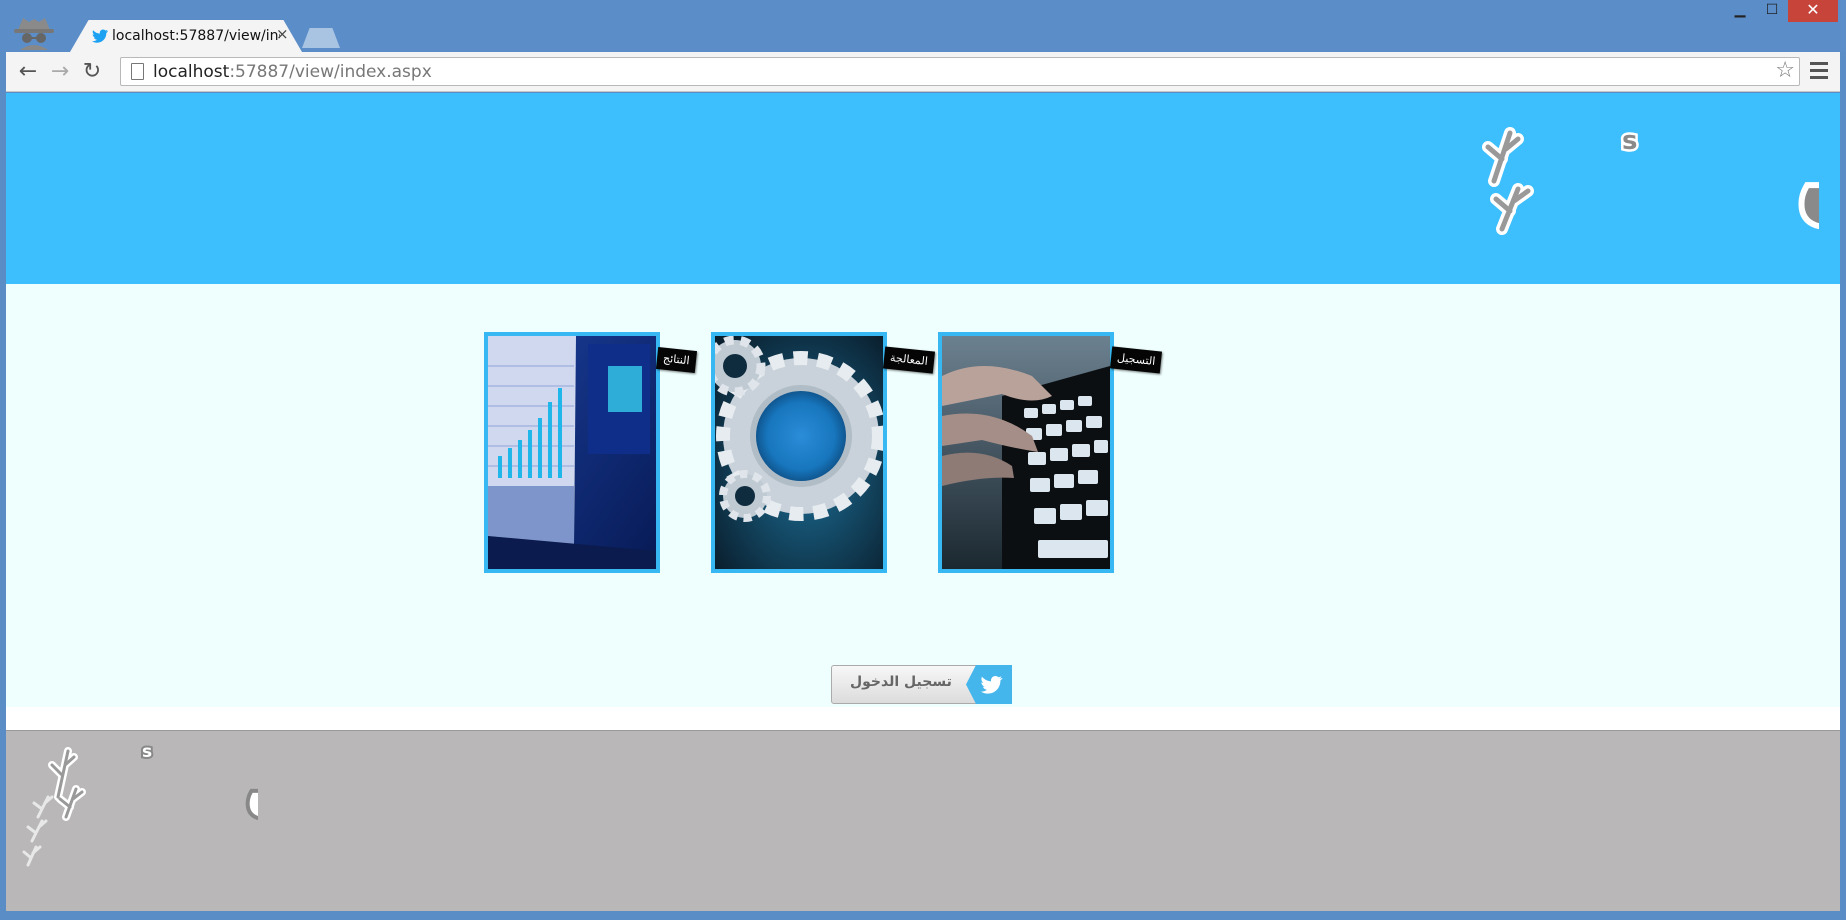 Image resolution: width=1846 pixels, height=920 pixels. I want to click on site-logo: تويتش s, so click(1650, 177).